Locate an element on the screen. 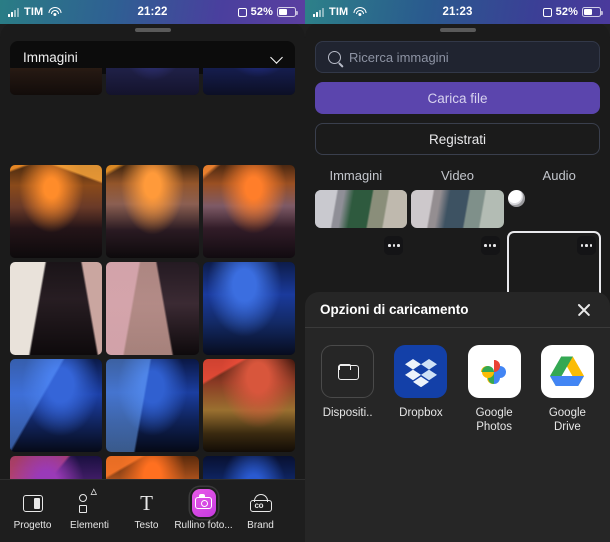  upload-source-device: Dispositi.. is located at coordinates (347, 390).